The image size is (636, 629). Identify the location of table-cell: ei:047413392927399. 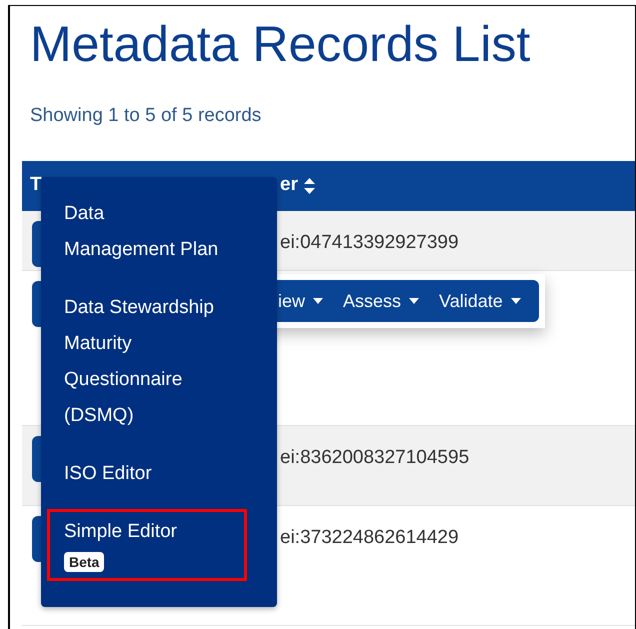
(369, 242).